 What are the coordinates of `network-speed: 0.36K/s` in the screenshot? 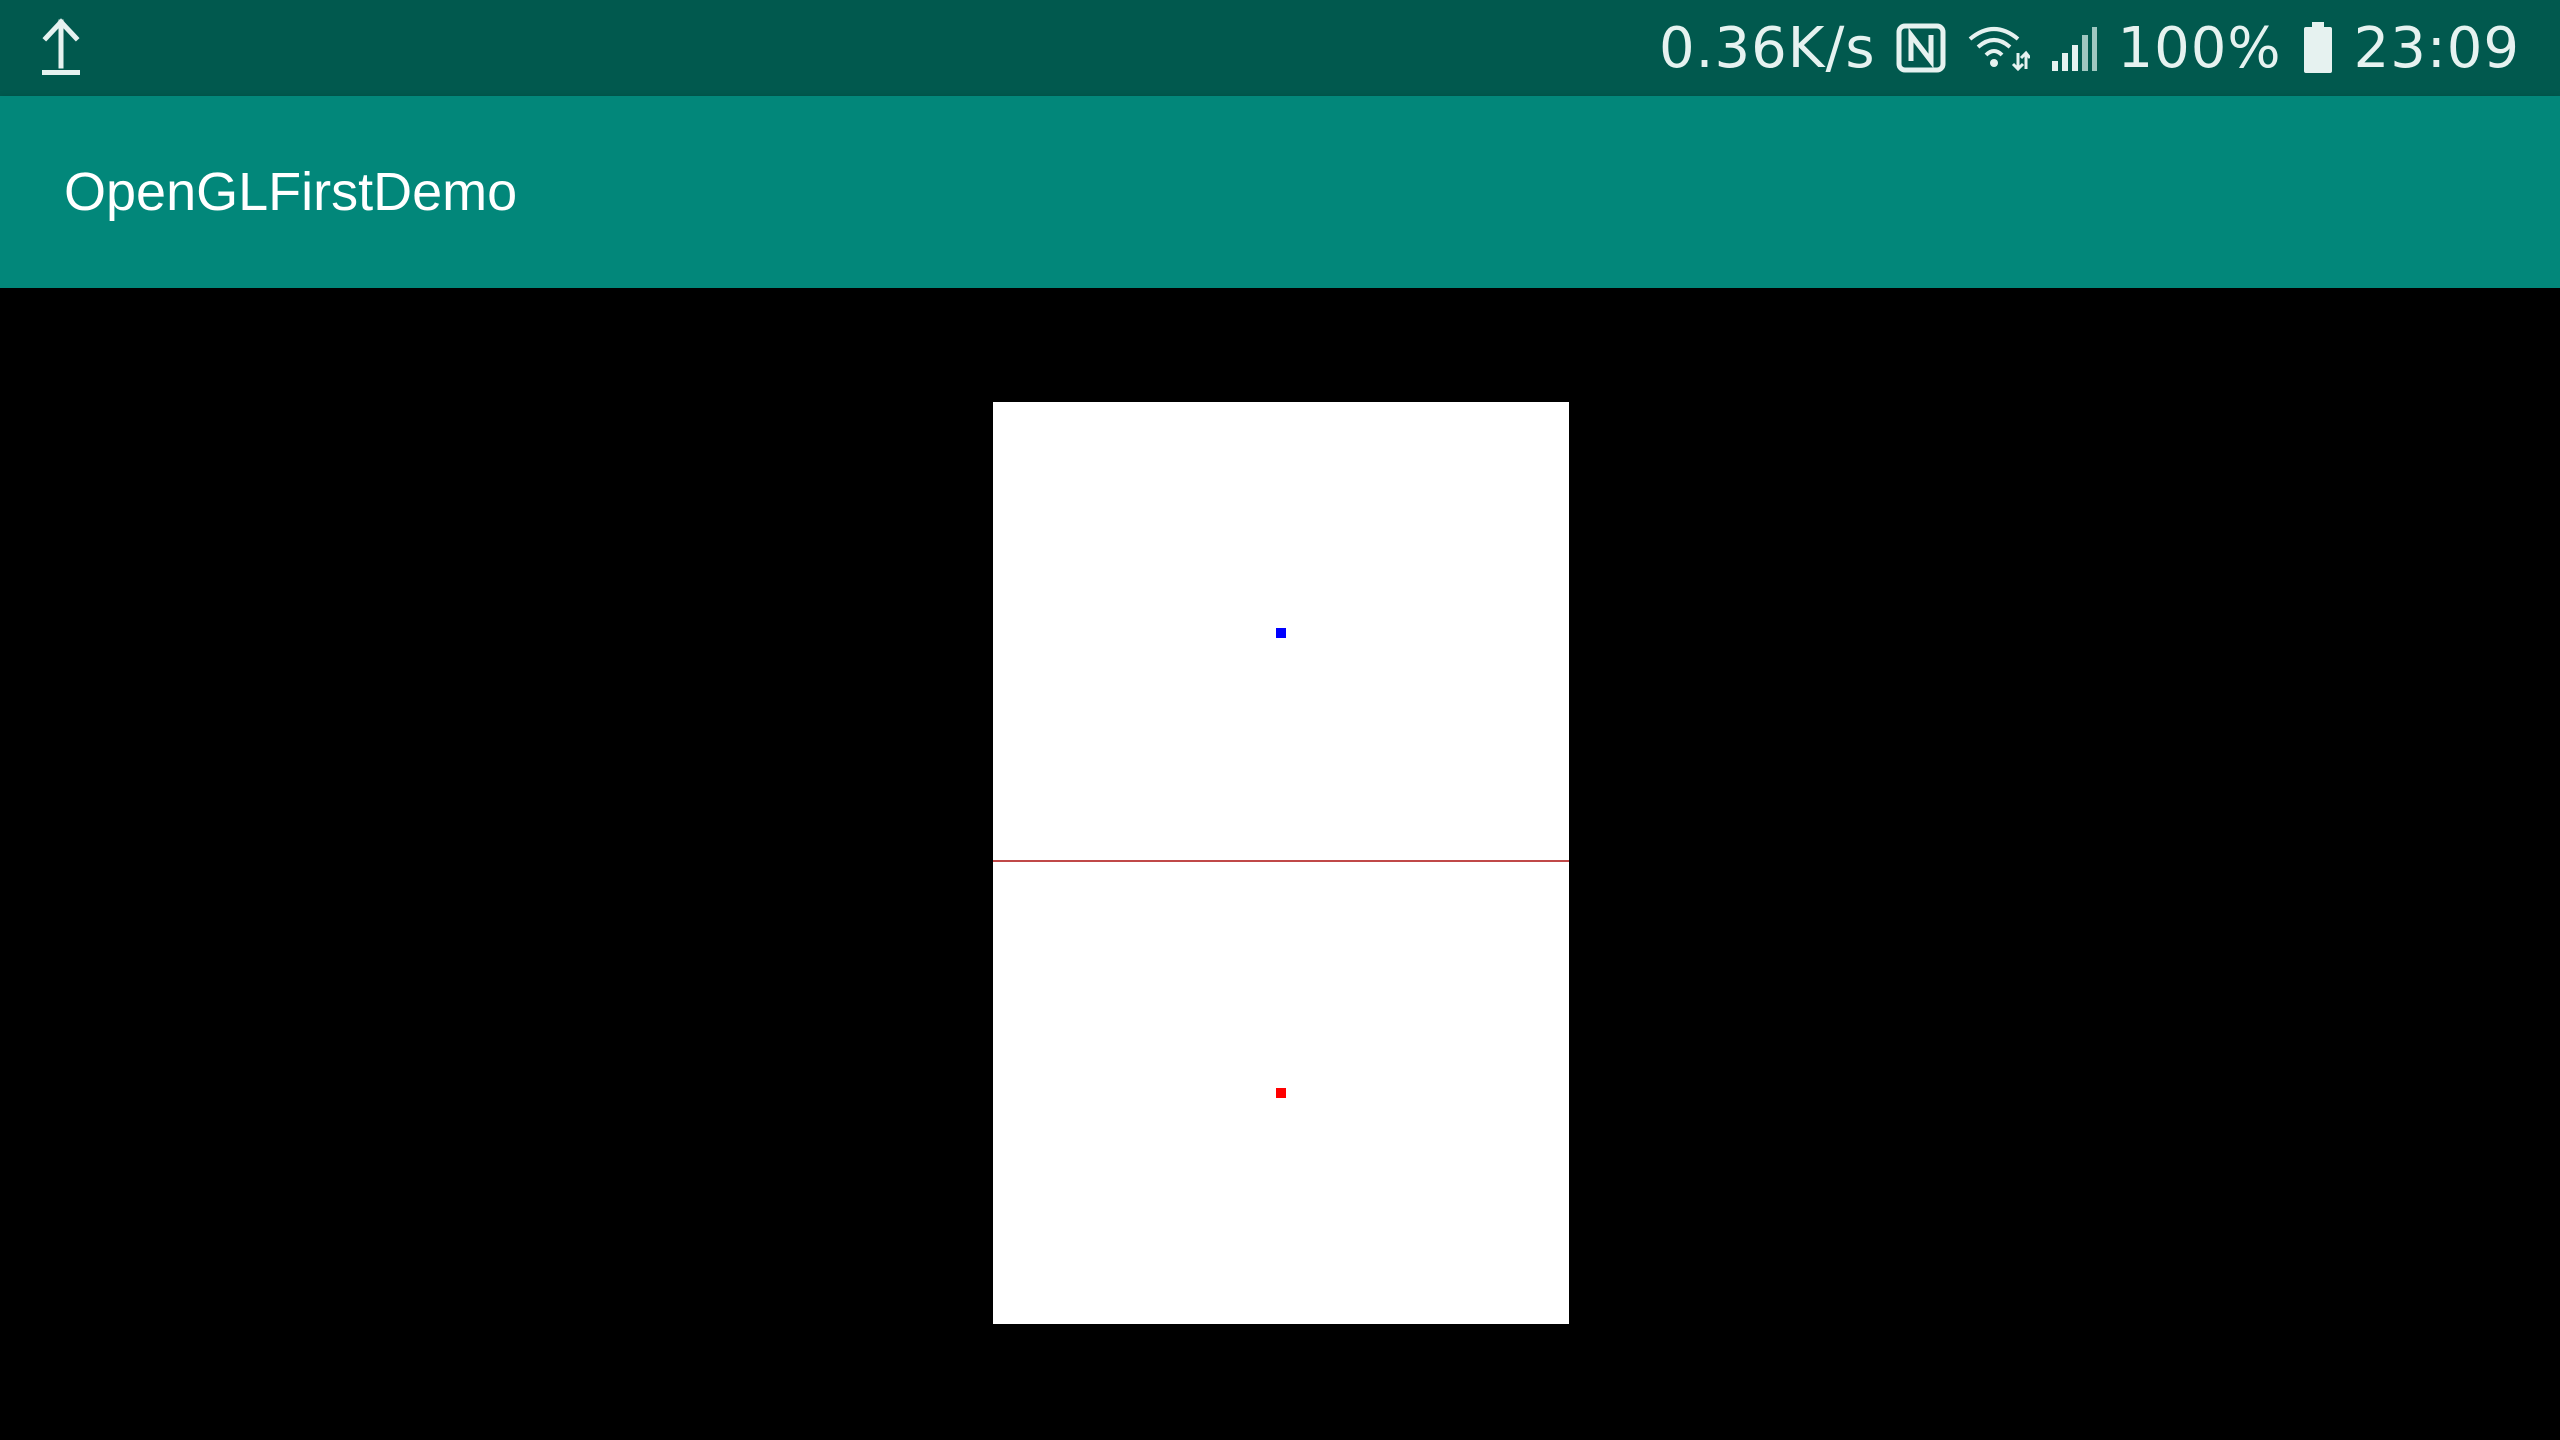 It's located at (1767, 48).